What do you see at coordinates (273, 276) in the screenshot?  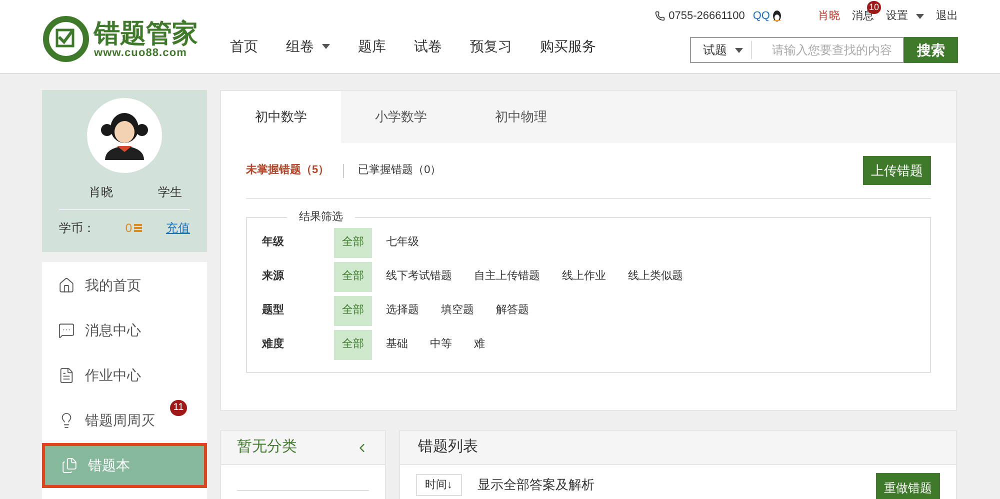 I see `filter-label: 来源` at bounding box center [273, 276].